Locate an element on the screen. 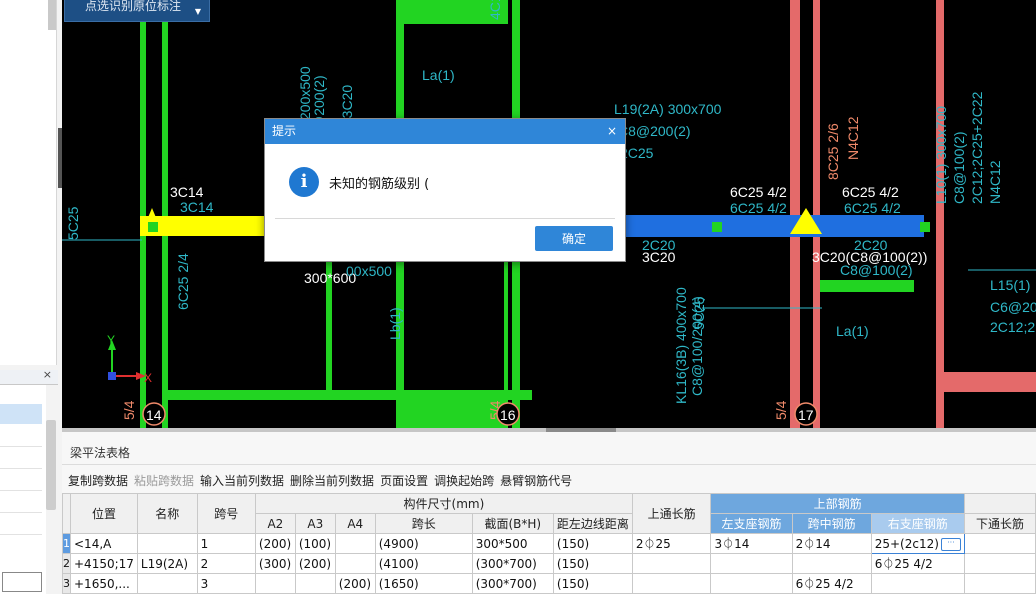  header-a2: A2 is located at coordinates (275, 523).